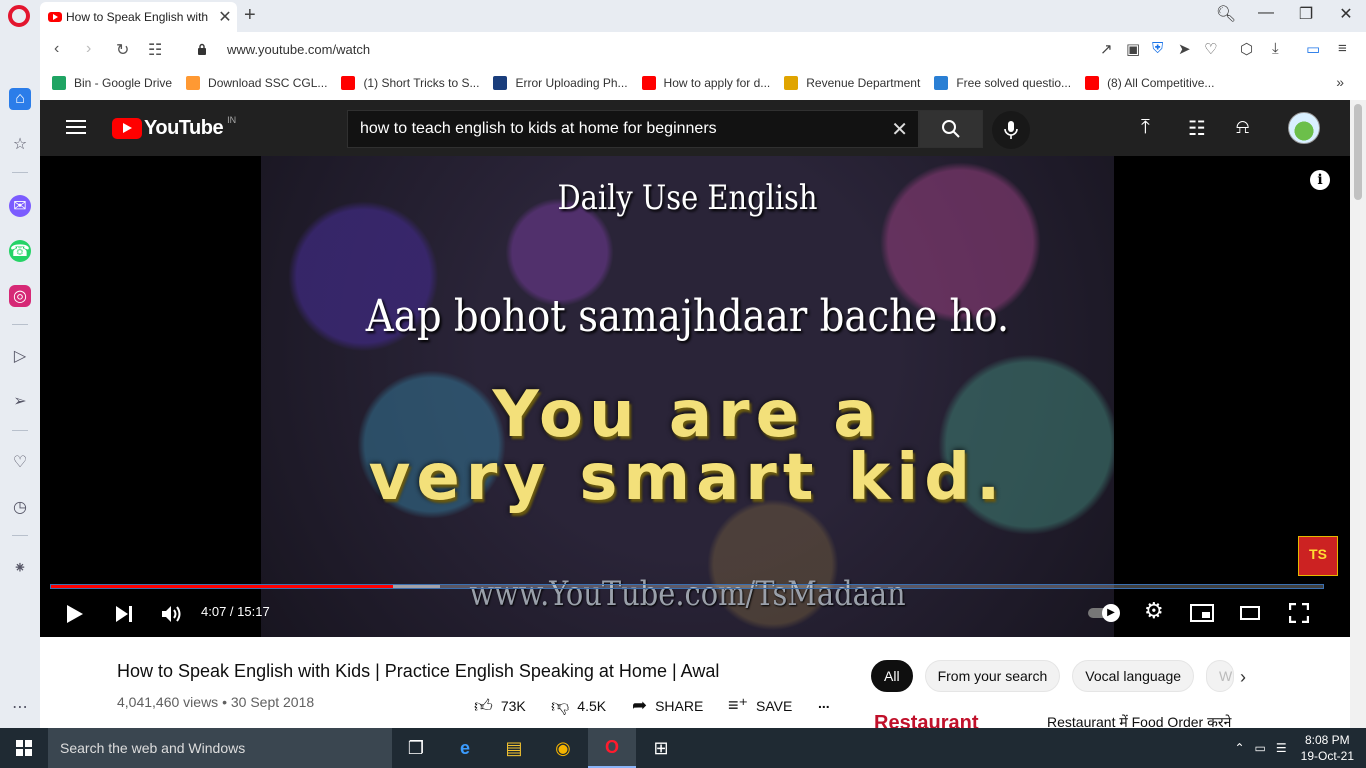  What do you see at coordinates (20, 462) in the screenshot?
I see `bookmarks-heart-icon: ♡` at bounding box center [20, 462].